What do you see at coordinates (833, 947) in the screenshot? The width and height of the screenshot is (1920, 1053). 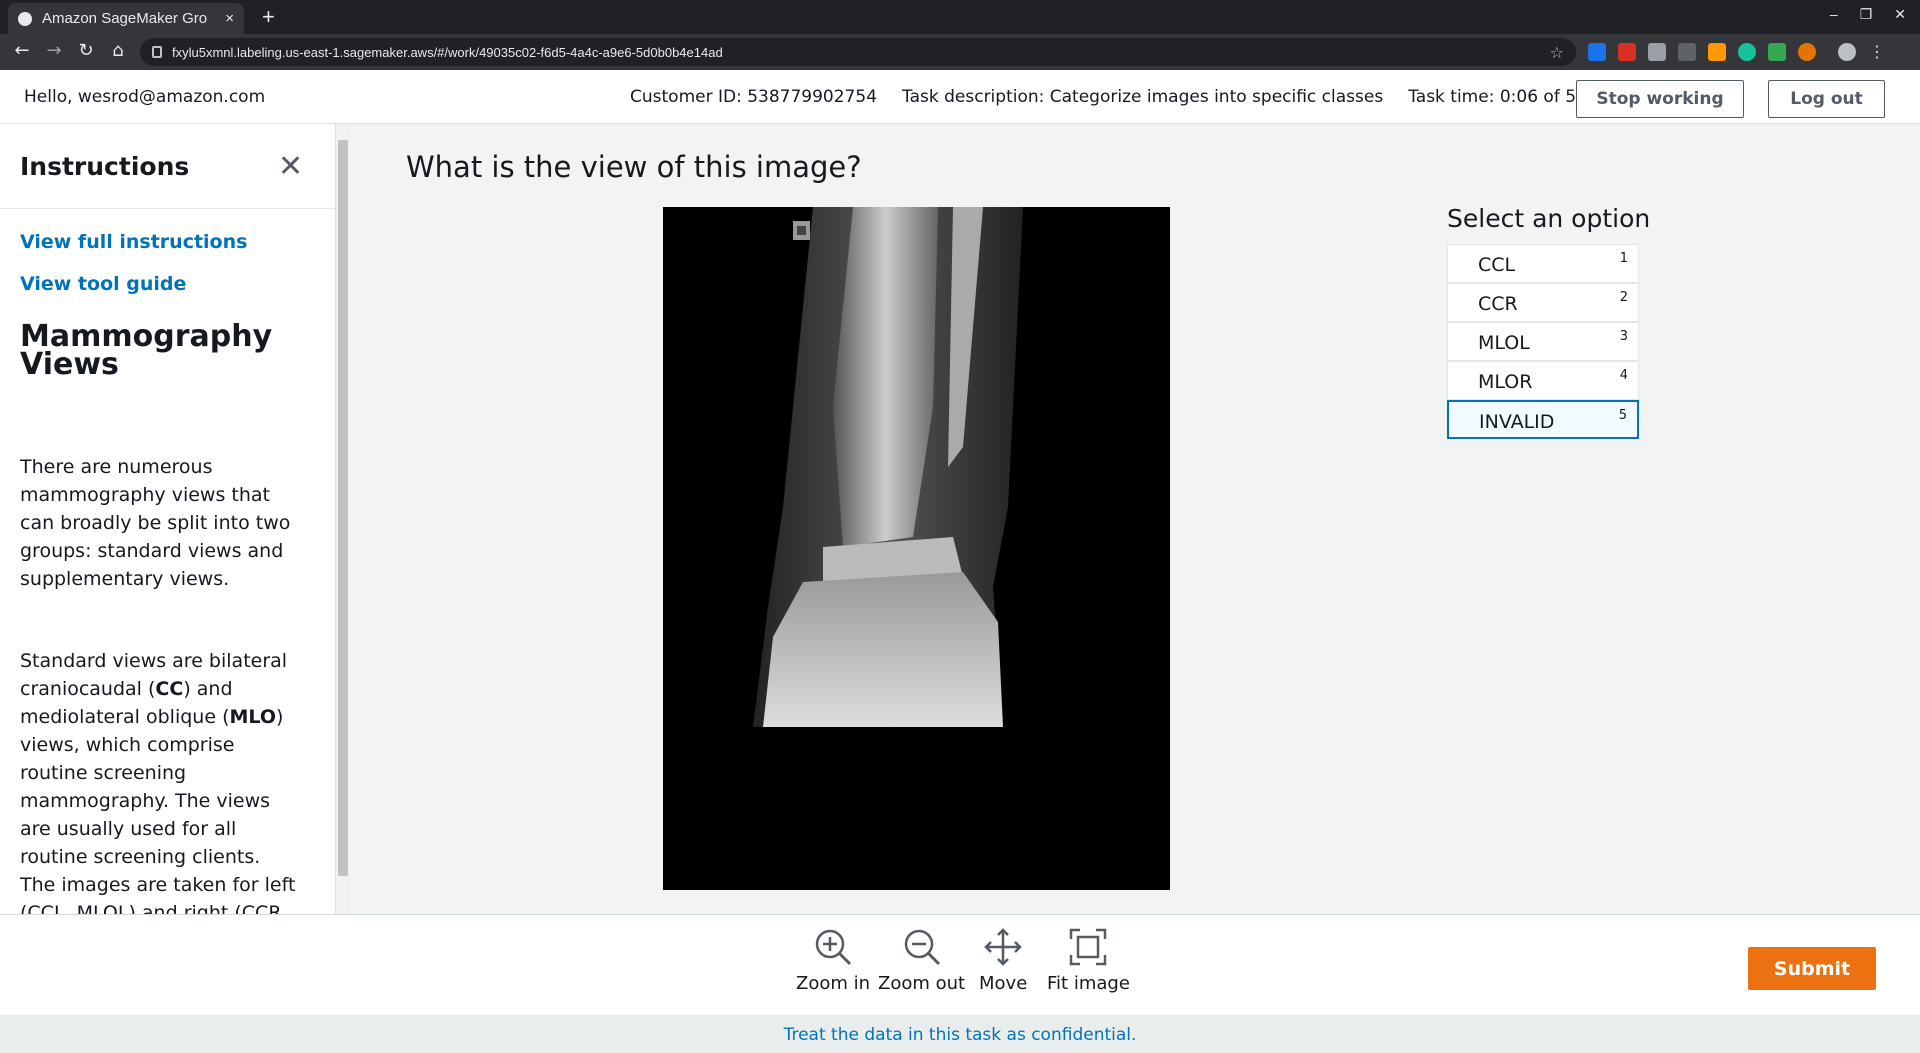 I see `zoom-in-icon` at bounding box center [833, 947].